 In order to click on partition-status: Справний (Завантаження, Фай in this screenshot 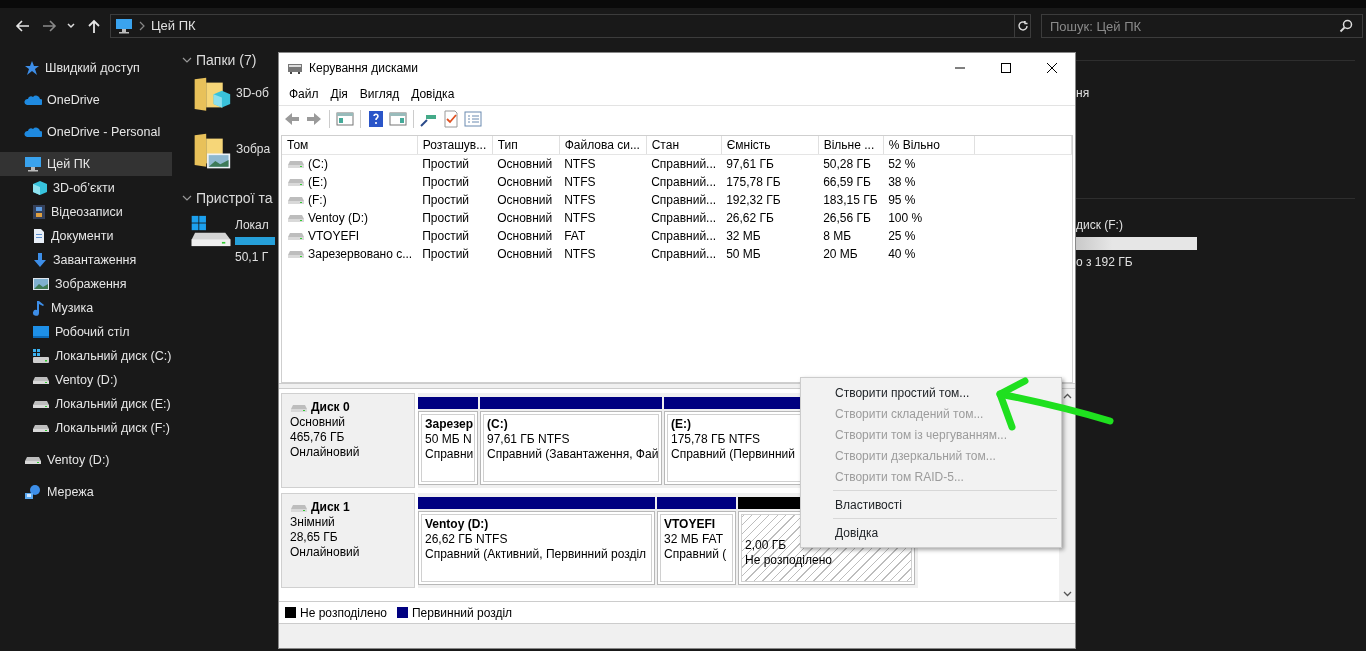, I will do `click(573, 454)`.